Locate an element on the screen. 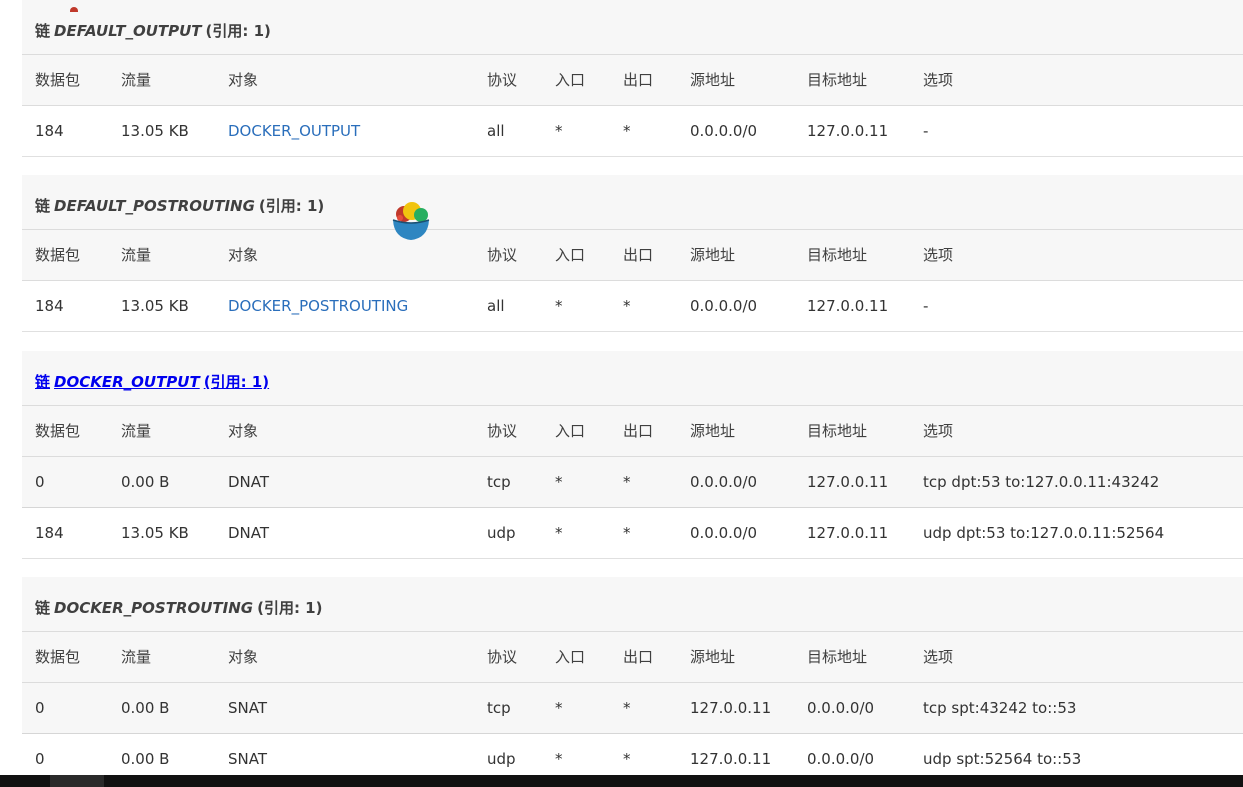  cell-traffic: 0.00 B is located at coordinates (145, 482).